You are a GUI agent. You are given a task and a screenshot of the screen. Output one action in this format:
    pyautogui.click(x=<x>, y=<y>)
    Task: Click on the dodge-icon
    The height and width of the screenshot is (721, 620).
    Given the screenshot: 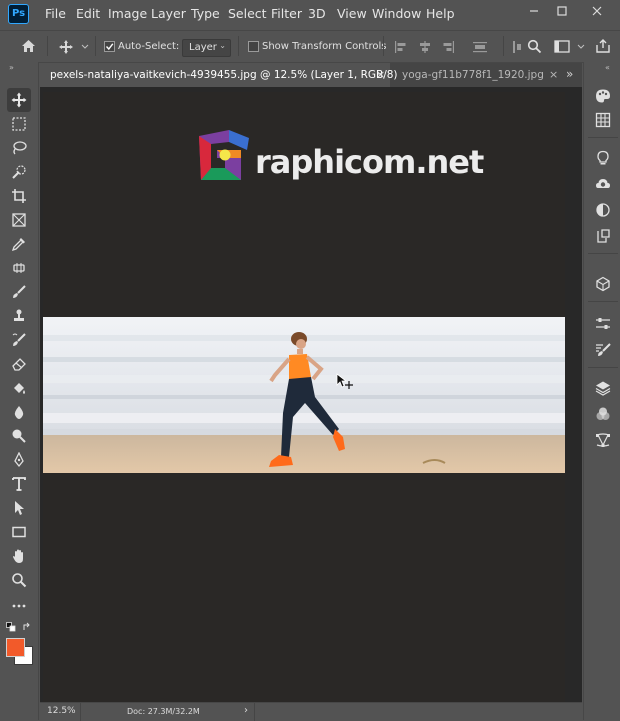 What is the action you would take?
    pyautogui.click(x=19, y=436)
    